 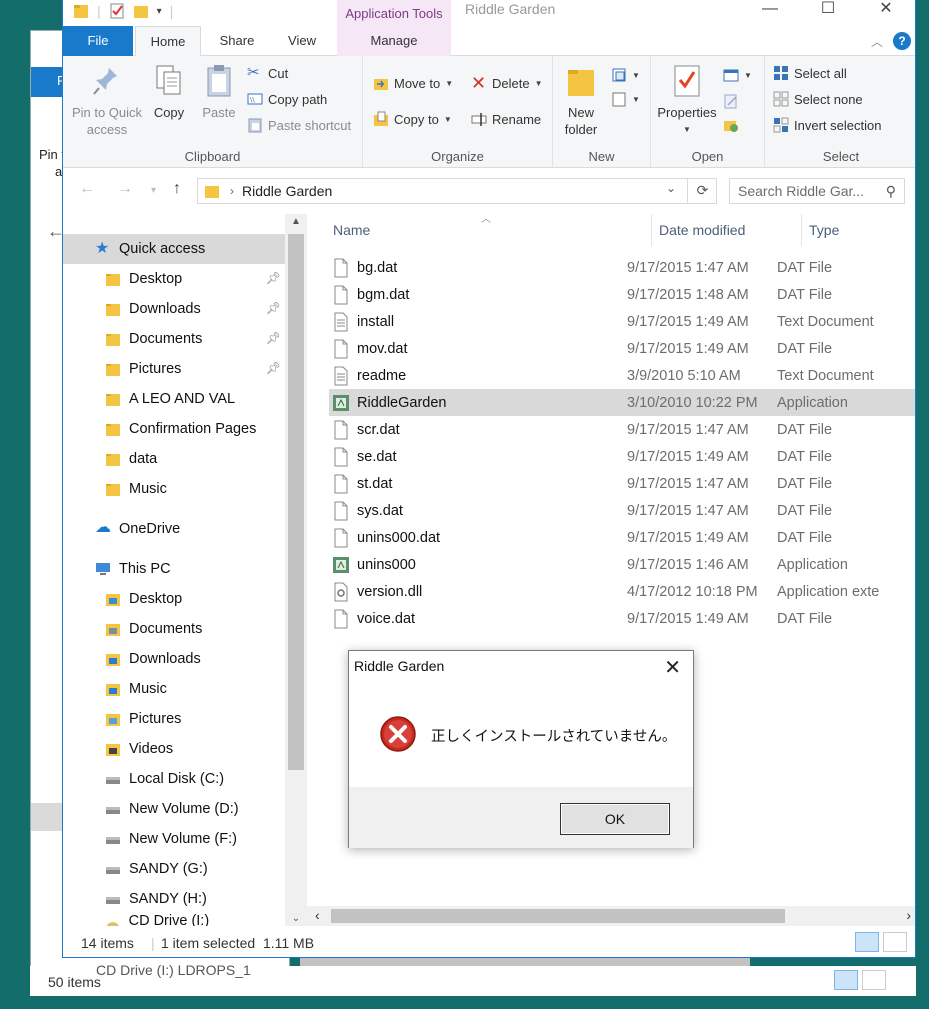 I want to click on breadcrumb-chevron-icon: ›, so click(x=232, y=191).